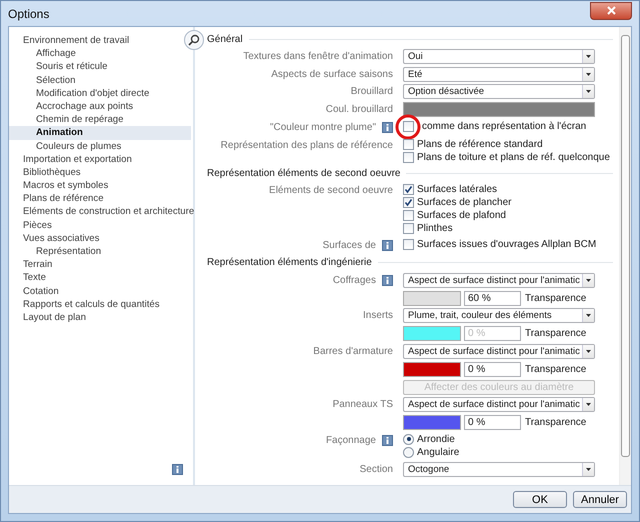 This screenshot has width=640, height=522. What do you see at coordinates (318, 56) in the screenshot?
I see `field-label: Textures dans fenêtre d'animation` at bounding box center [318, 56].